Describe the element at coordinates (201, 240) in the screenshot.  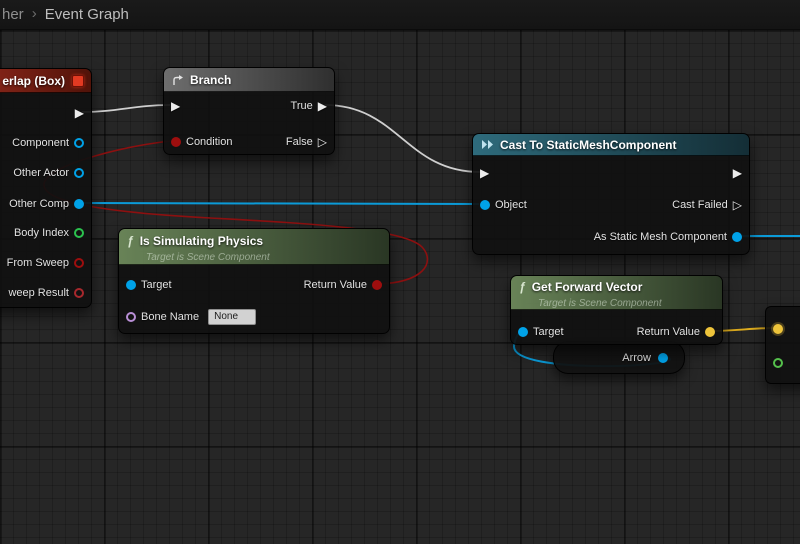
I see `node-title: Is Simulating Physics` at that location.